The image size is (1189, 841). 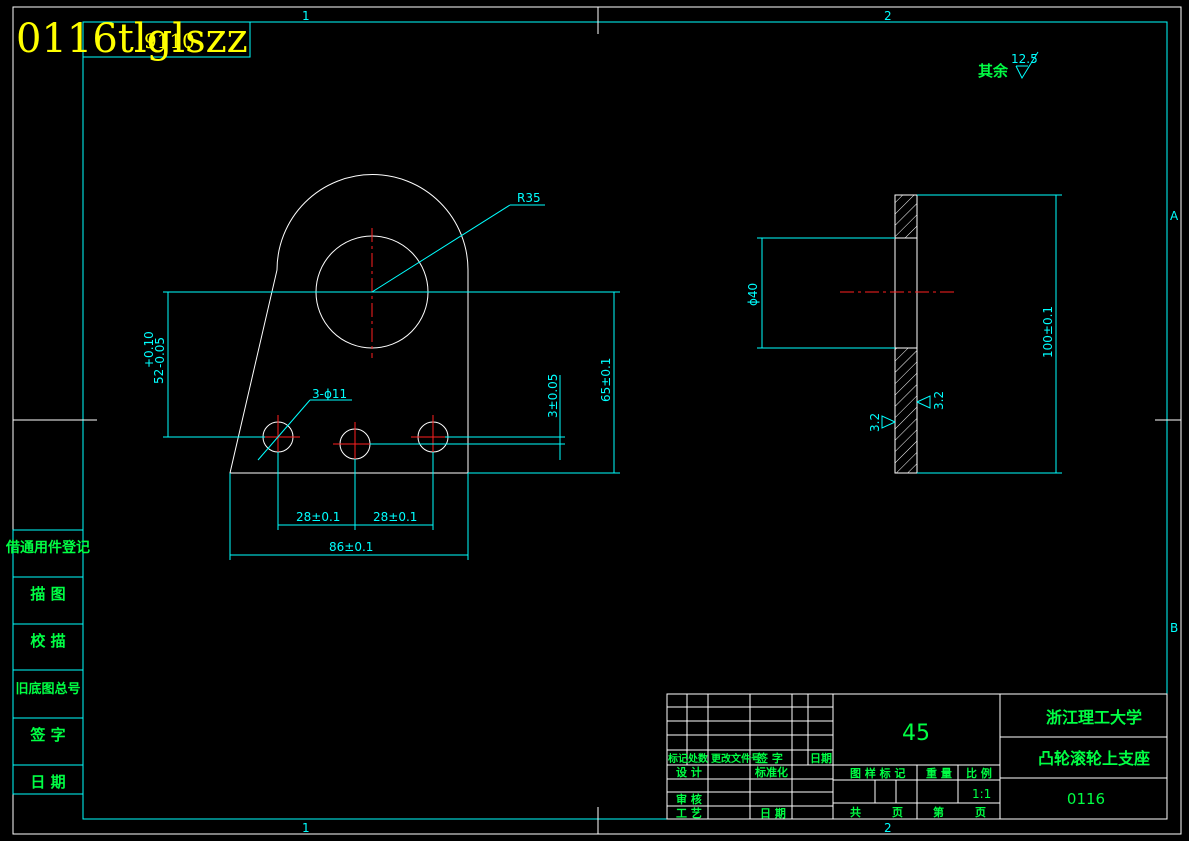 What do you see at coordinates (981, 794) in the screenshot?
I see `tb-scale: 1:1` at bounding box center [981, 794].